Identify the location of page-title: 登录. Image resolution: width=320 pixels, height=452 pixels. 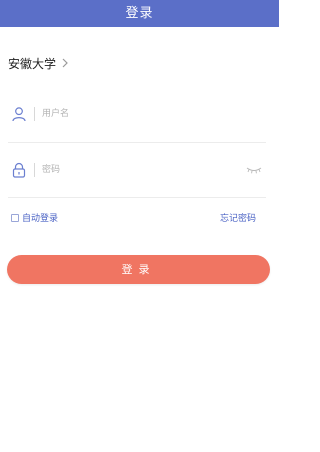
(139, 13).